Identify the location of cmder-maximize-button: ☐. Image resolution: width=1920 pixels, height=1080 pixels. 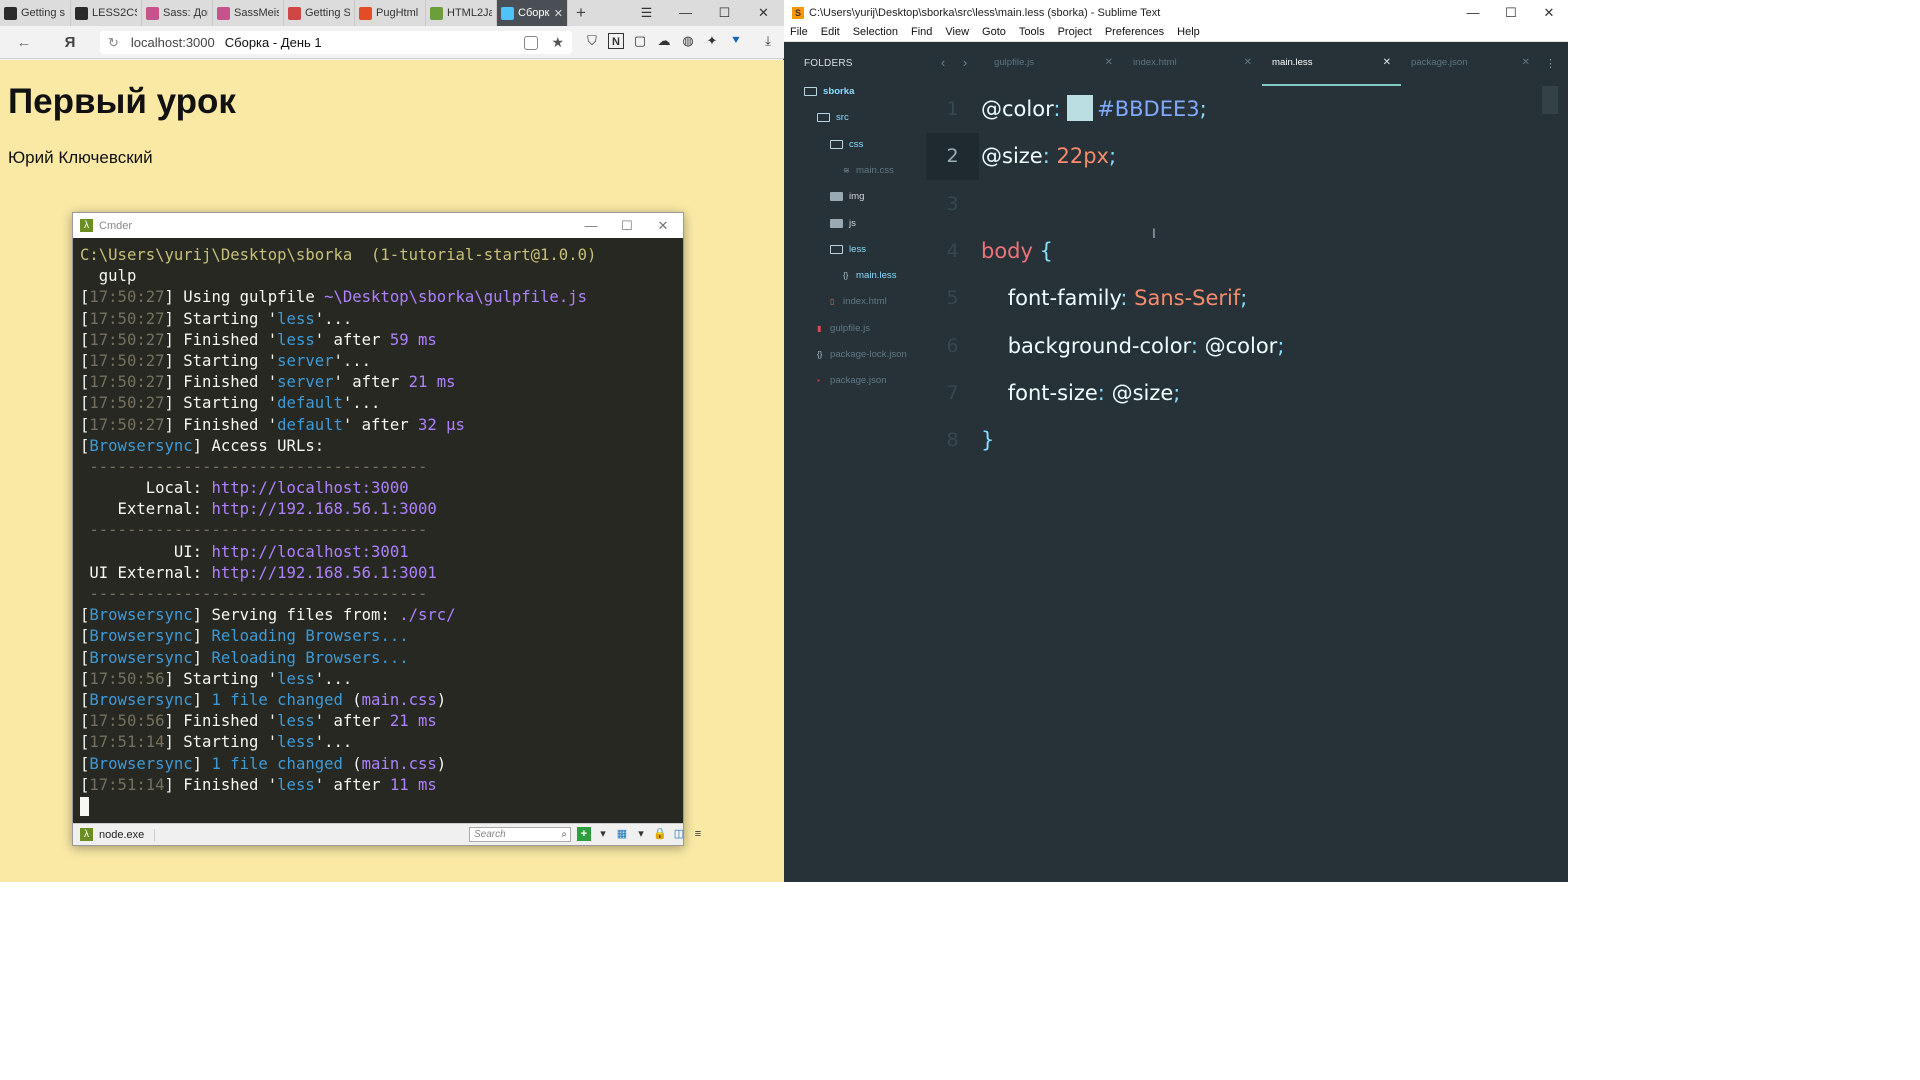
(627, 225).